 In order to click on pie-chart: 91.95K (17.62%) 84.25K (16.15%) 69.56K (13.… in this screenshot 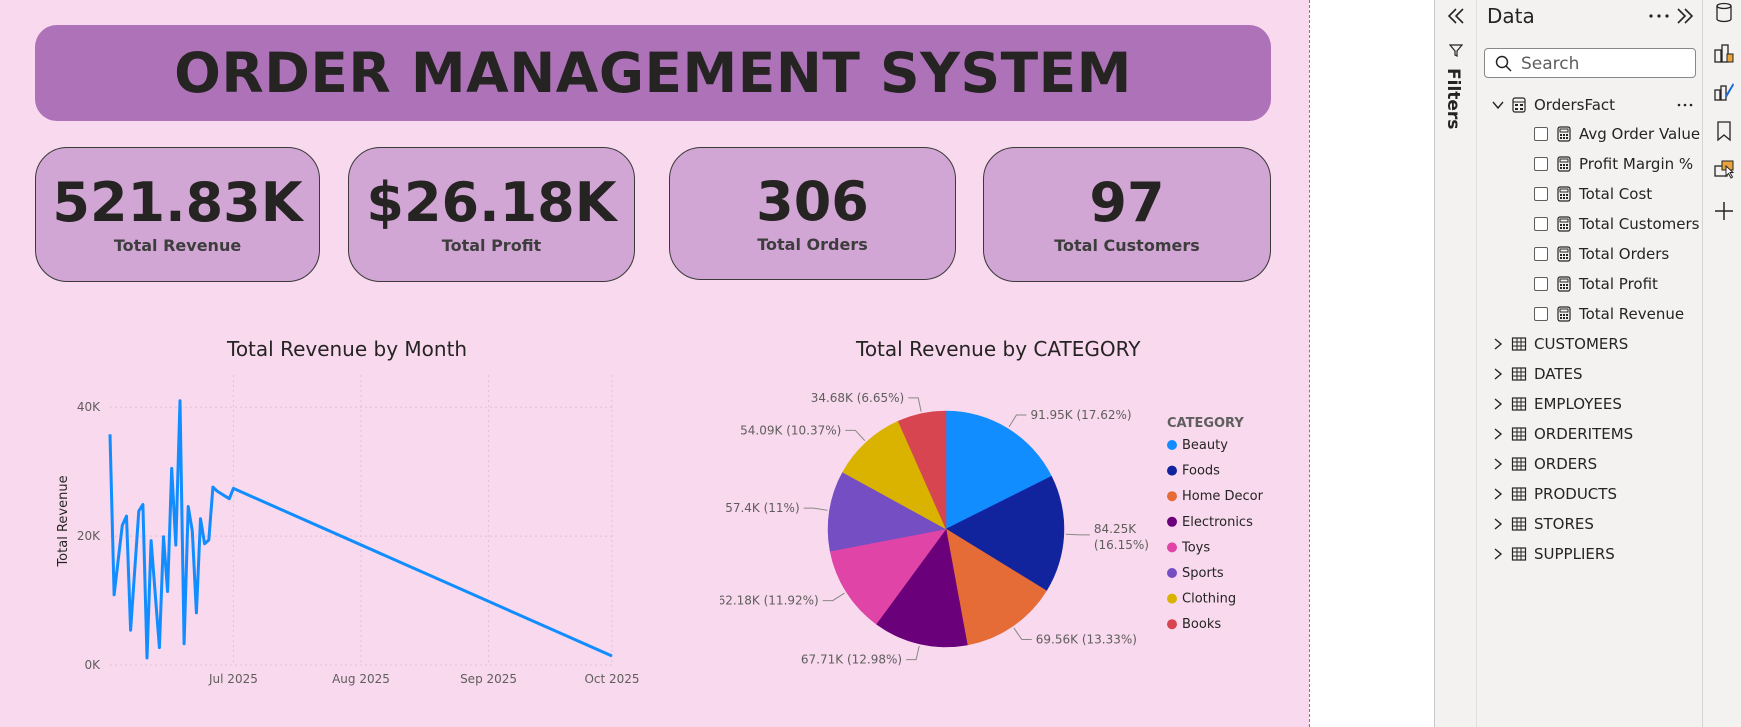, I will do `click(1000, 535)`.